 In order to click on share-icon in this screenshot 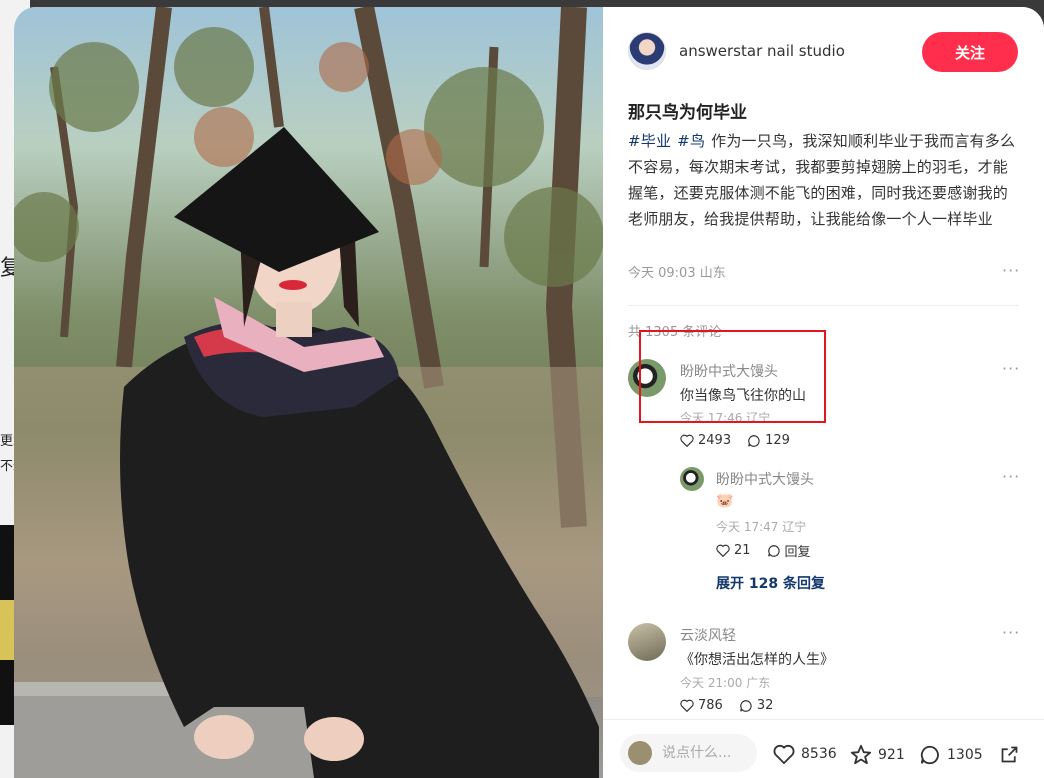, I will do `click(1009, 754)`.